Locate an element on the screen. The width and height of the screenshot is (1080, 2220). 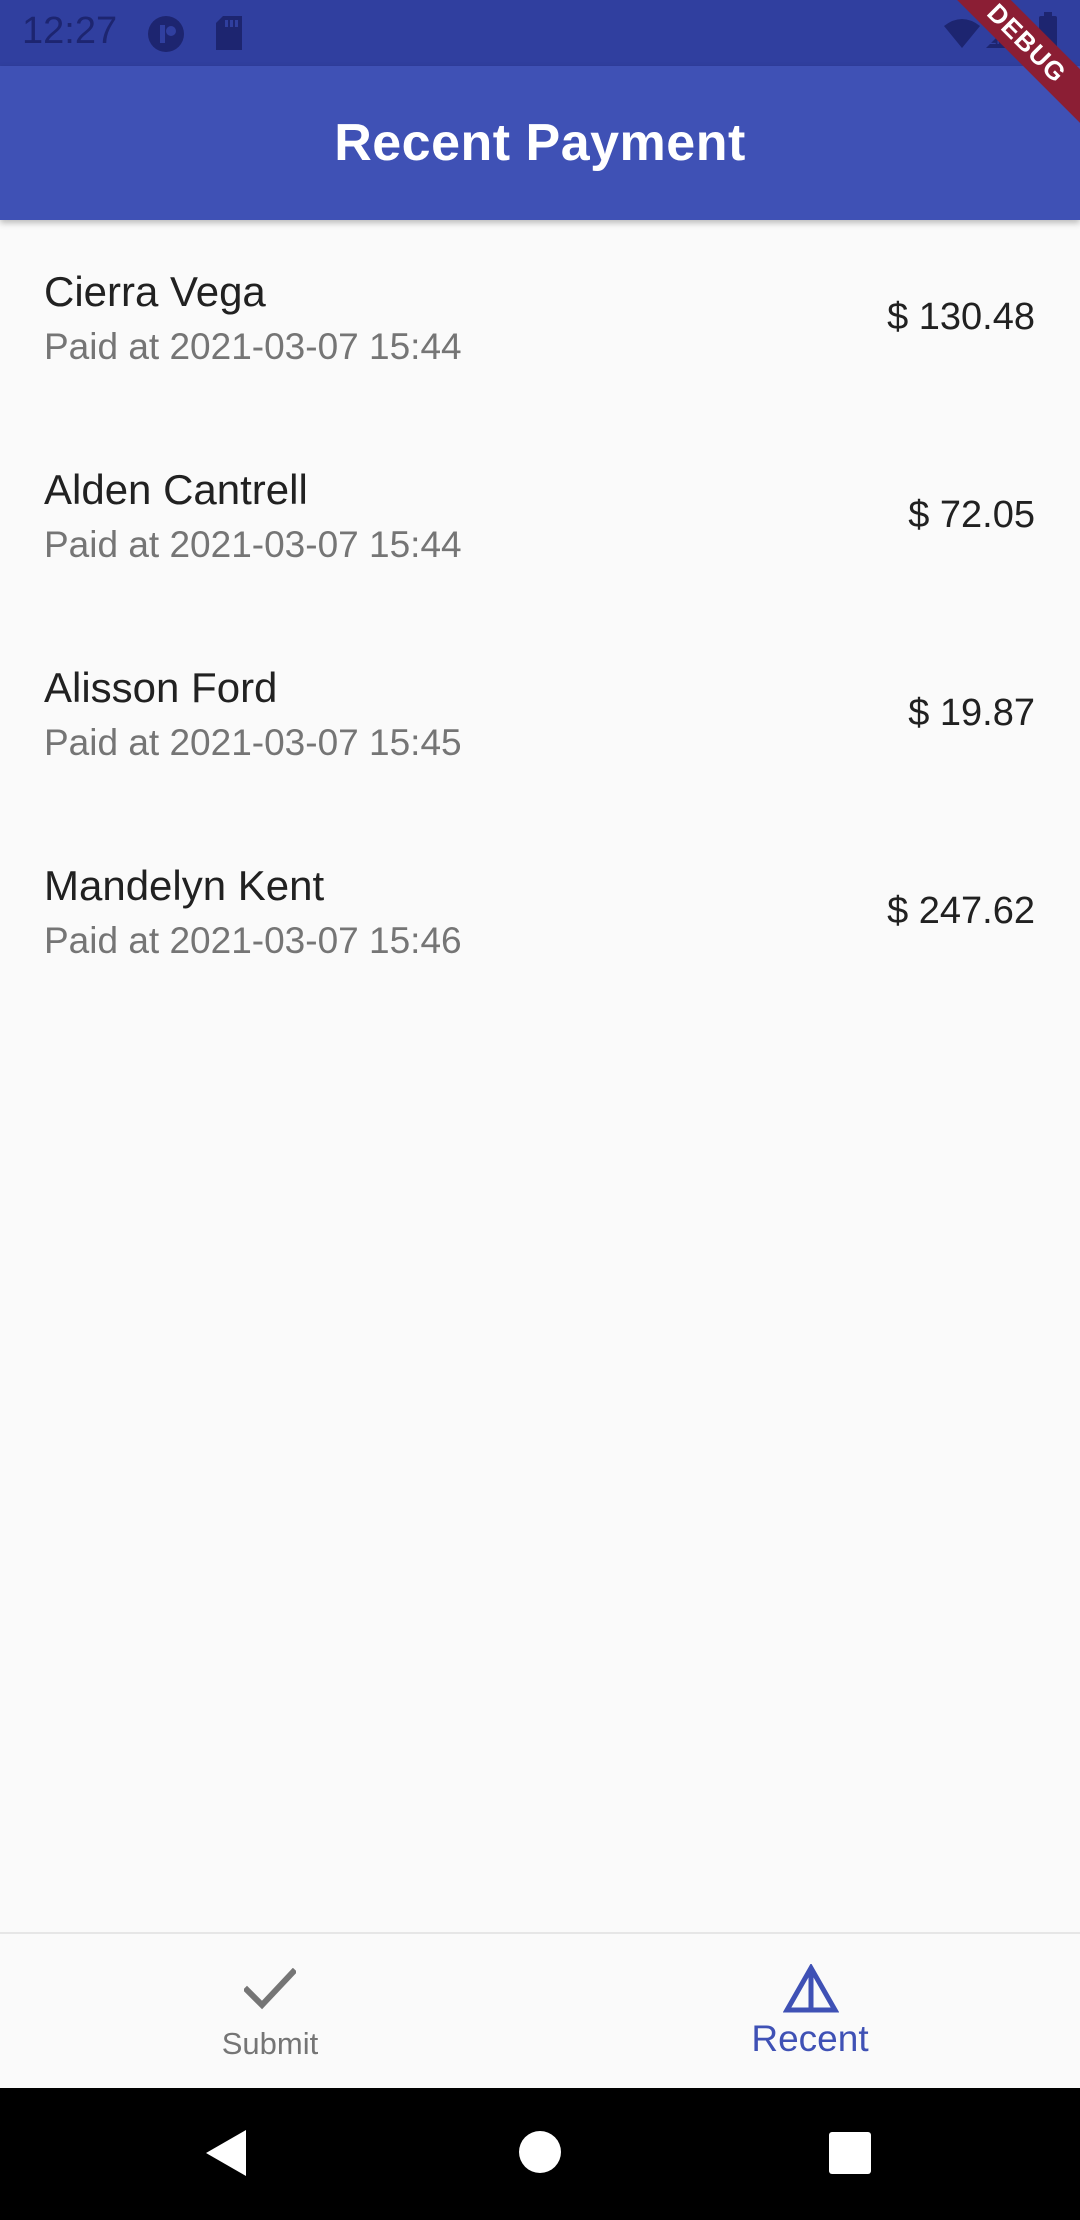
bottom-nav: Submit Recent is located at coordinates (540, 2011).